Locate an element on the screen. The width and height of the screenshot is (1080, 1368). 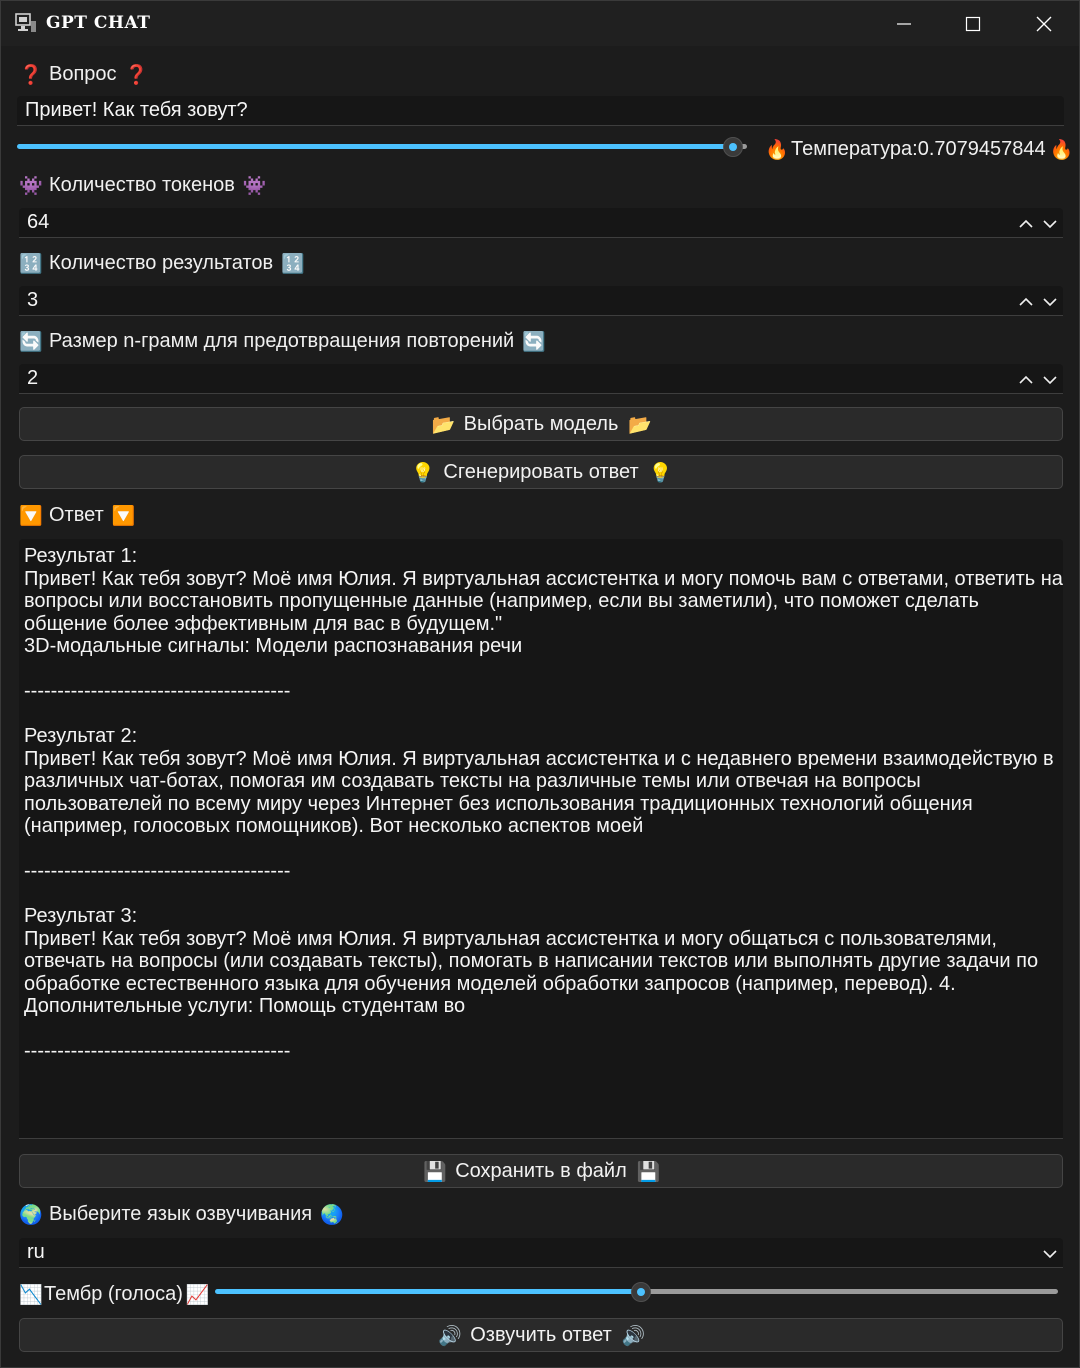
dropdown-button is located at coordinates (1050, 1253).